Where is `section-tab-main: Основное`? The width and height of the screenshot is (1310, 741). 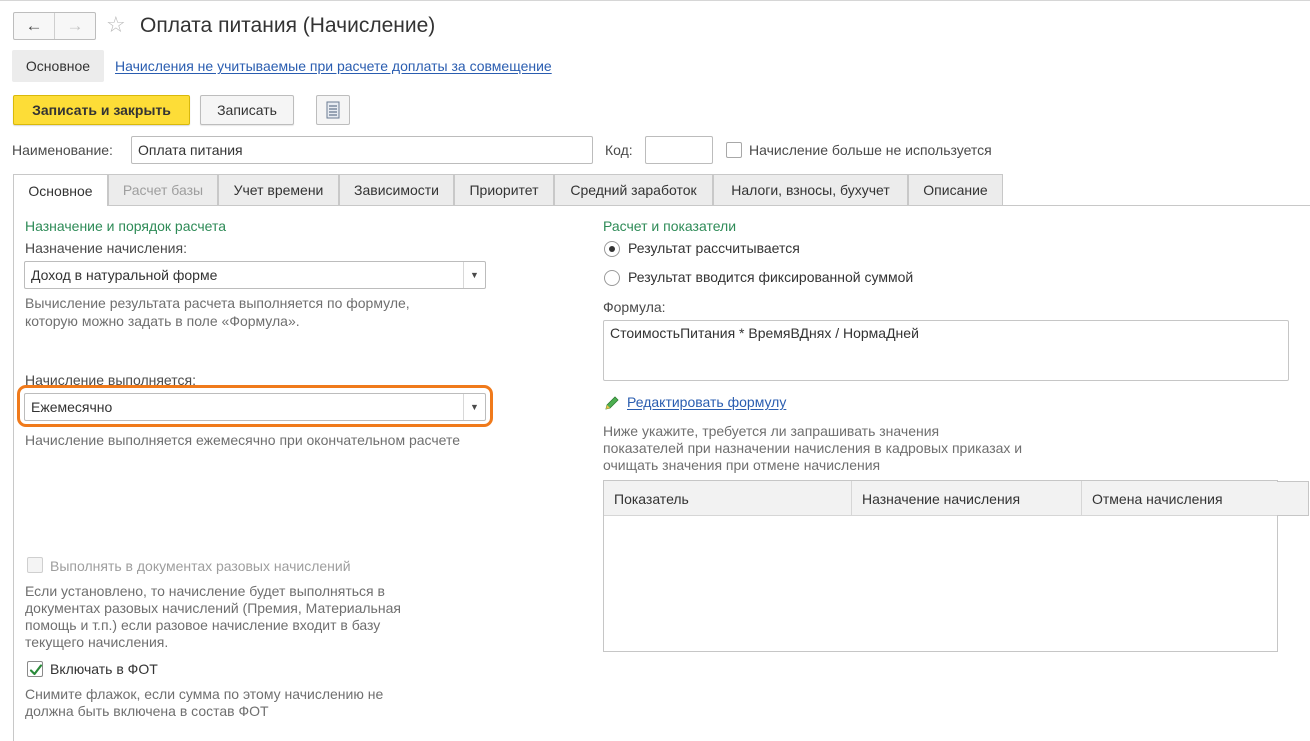
section-tab-main: Основное is located at coordinates (58, 66).